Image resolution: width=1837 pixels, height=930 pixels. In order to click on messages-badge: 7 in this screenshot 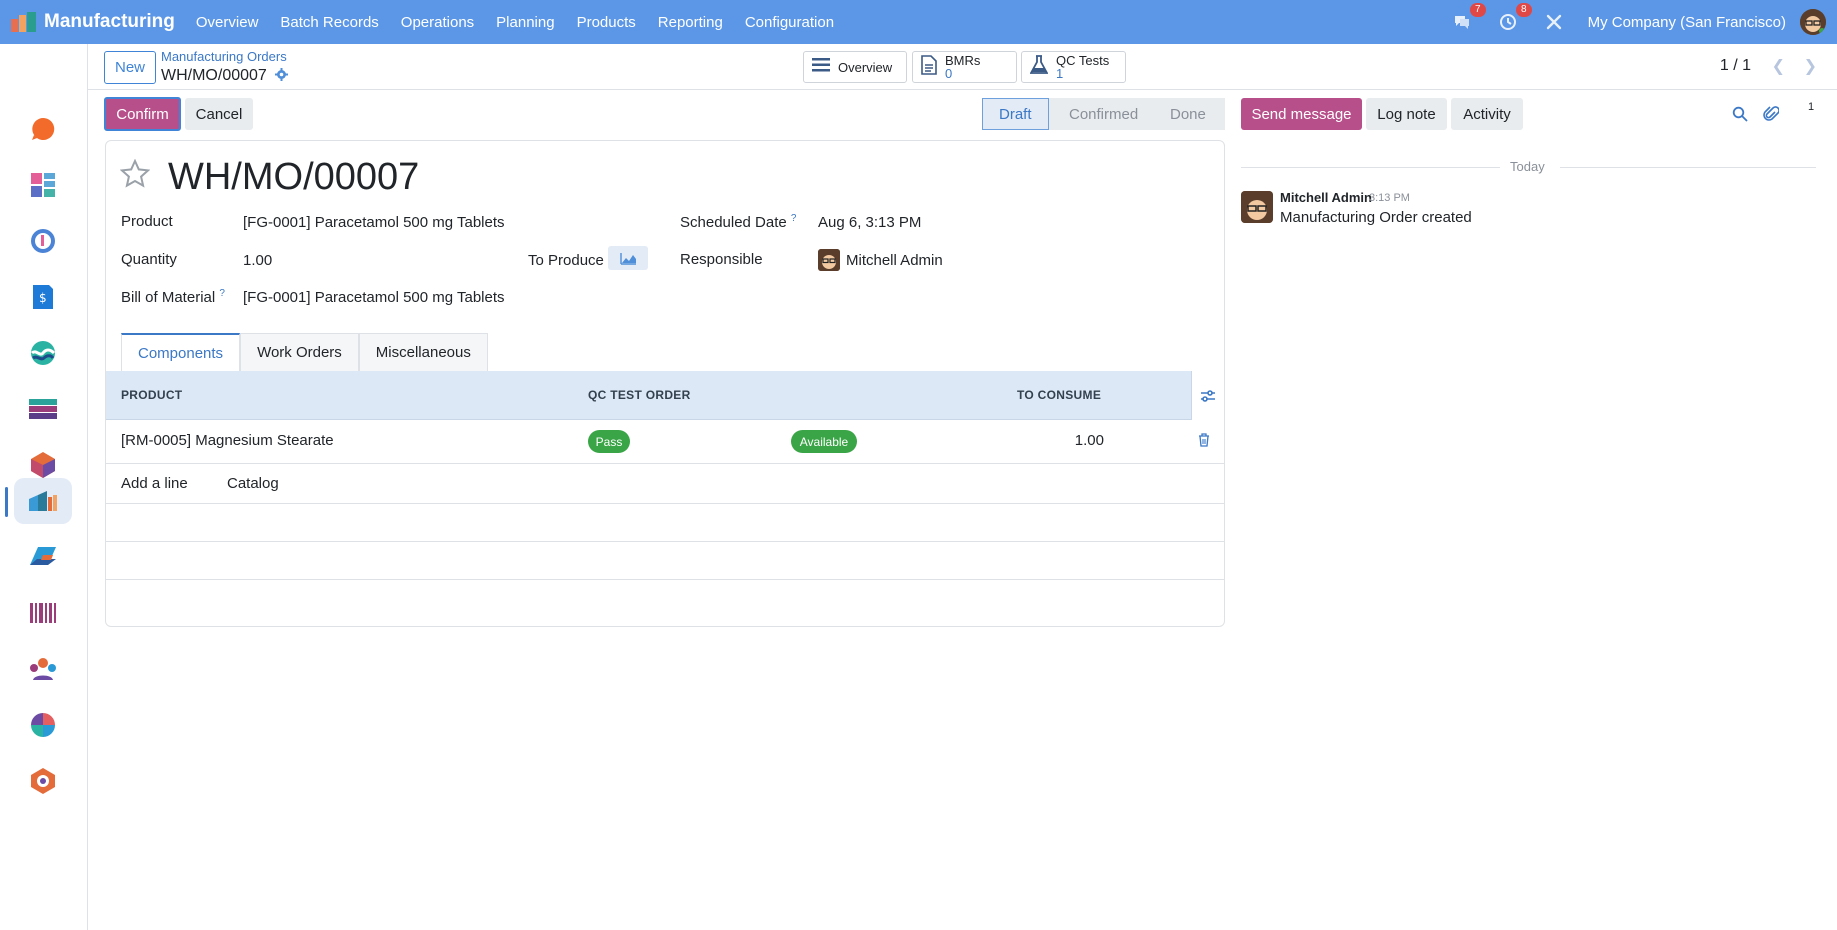, I will do `click(1478, 10)`.